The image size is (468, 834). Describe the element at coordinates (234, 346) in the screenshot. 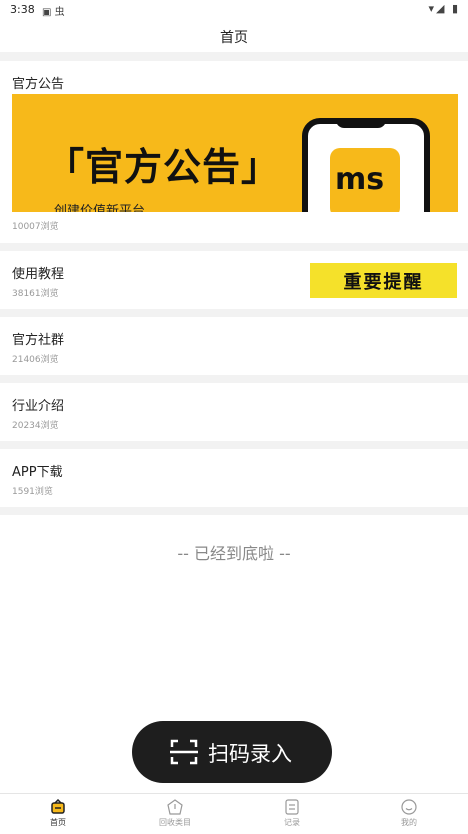

I see `article-card-community: 官方社群 21406浏览` at that location.